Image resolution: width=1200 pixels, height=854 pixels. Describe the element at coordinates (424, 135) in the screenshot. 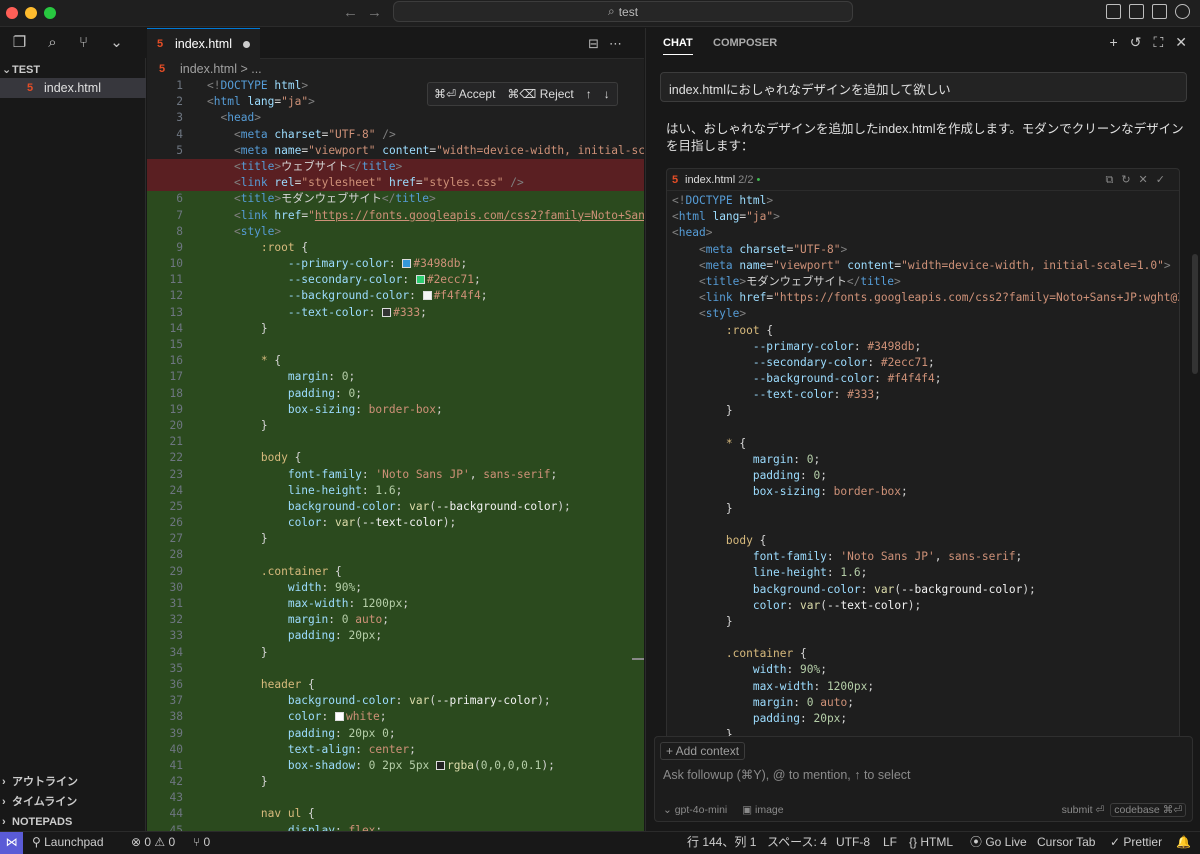

I see `code-line: <meta charset="UTF-8" />` at that location.